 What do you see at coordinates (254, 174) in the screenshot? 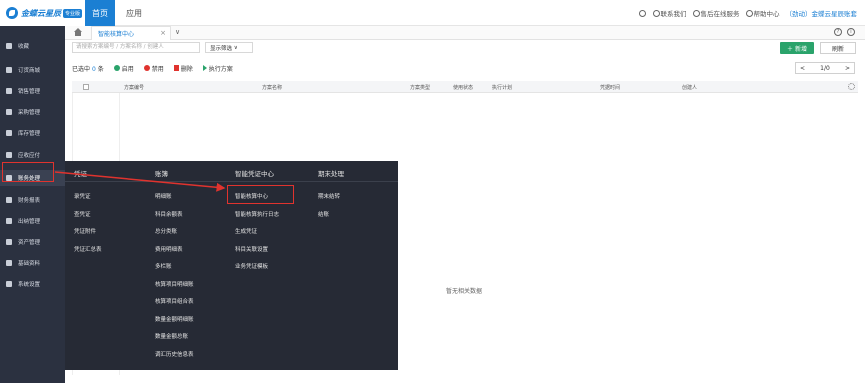
I see `menu-group-title: 智能凭证中心` at bounding box center [254, 174].